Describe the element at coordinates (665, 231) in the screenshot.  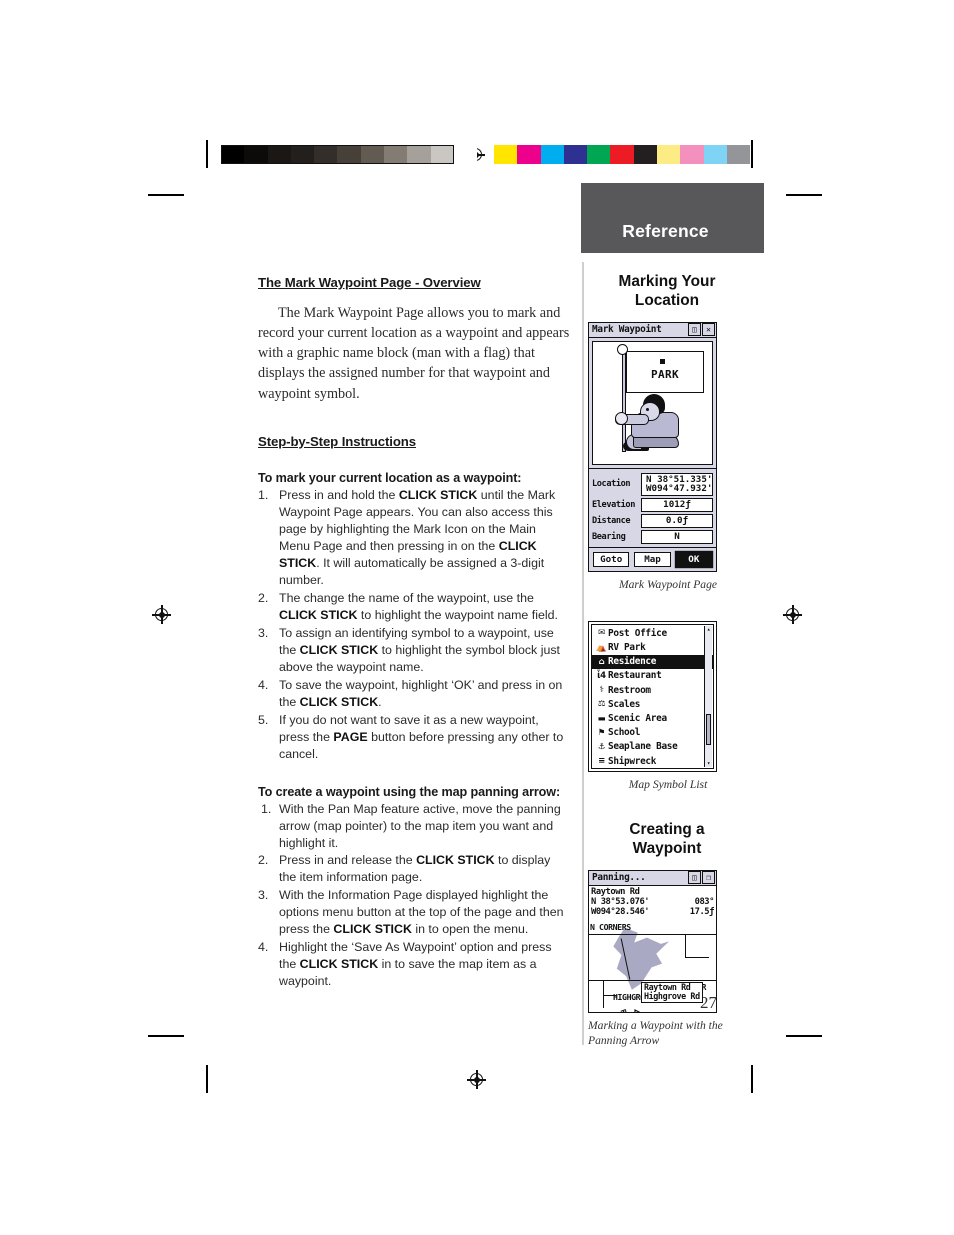
I see `section-header-label: Reference` at that location.